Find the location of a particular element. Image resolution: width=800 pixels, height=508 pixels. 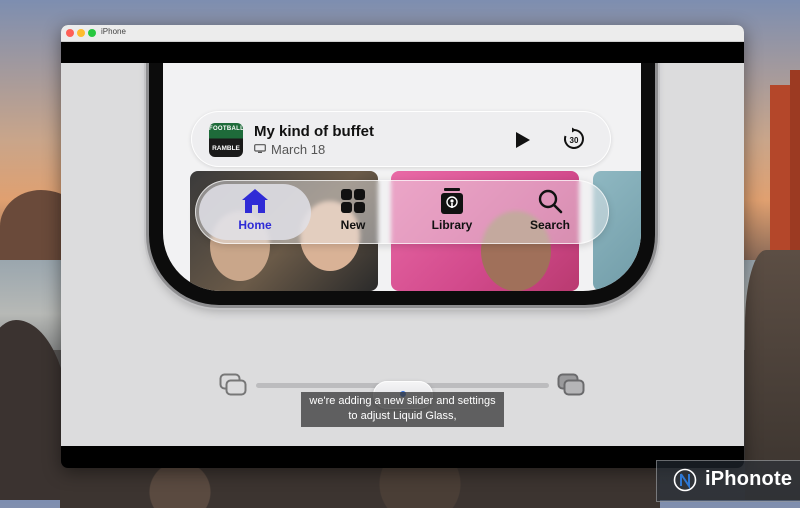

tab-label-home: Home is located at coordinates (255, 225).